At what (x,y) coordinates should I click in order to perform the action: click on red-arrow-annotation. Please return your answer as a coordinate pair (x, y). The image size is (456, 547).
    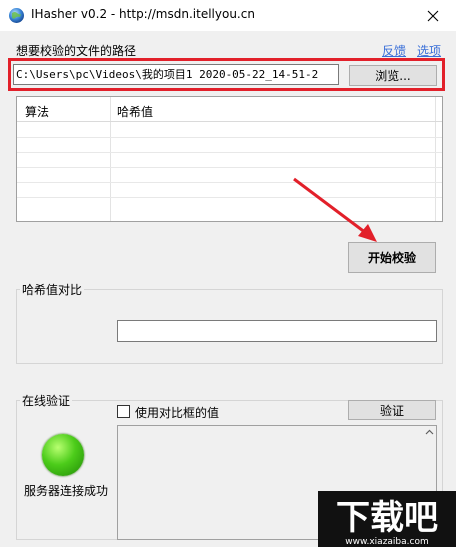
    Looking at the image, I should click on (335, 209).